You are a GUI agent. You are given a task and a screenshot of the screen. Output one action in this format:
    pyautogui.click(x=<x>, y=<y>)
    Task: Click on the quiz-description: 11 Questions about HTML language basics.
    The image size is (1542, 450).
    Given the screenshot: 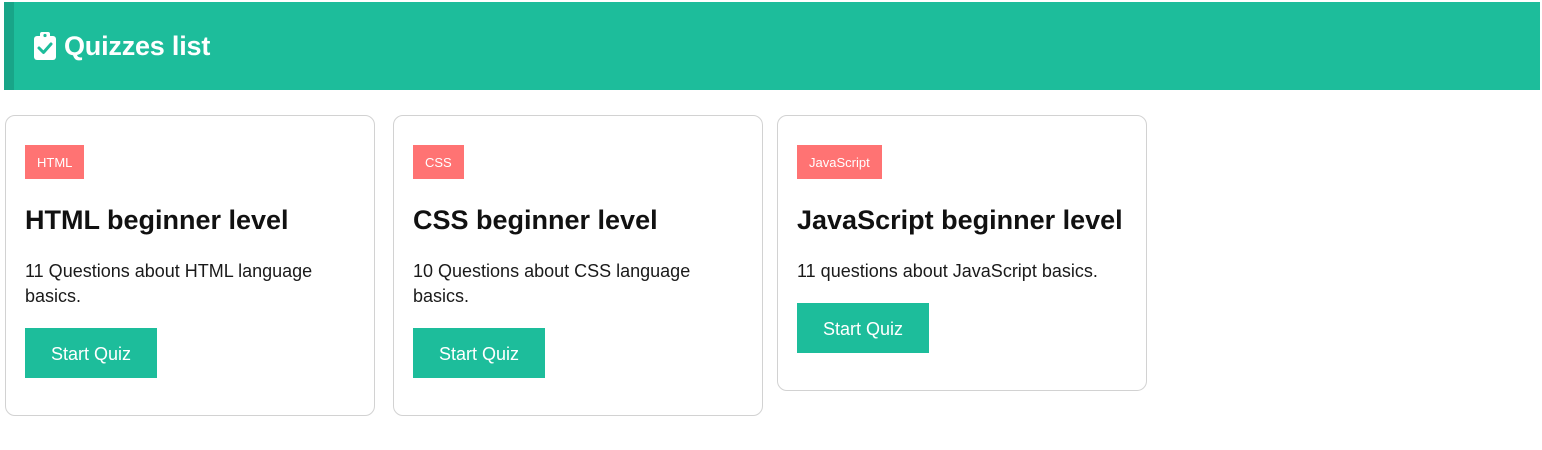 What is the action you would take?
    pyautogui.click(x=169, y=283)
    